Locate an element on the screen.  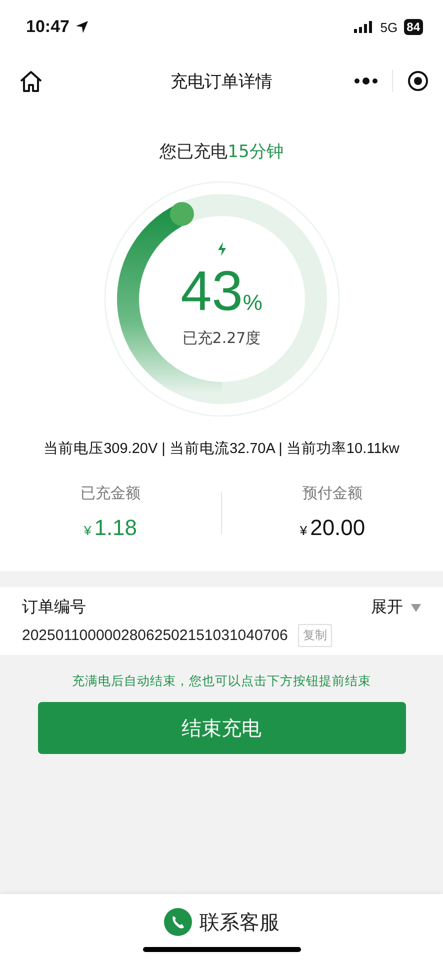
expand-toggle: 展开 is located at coordinates (396, 607).